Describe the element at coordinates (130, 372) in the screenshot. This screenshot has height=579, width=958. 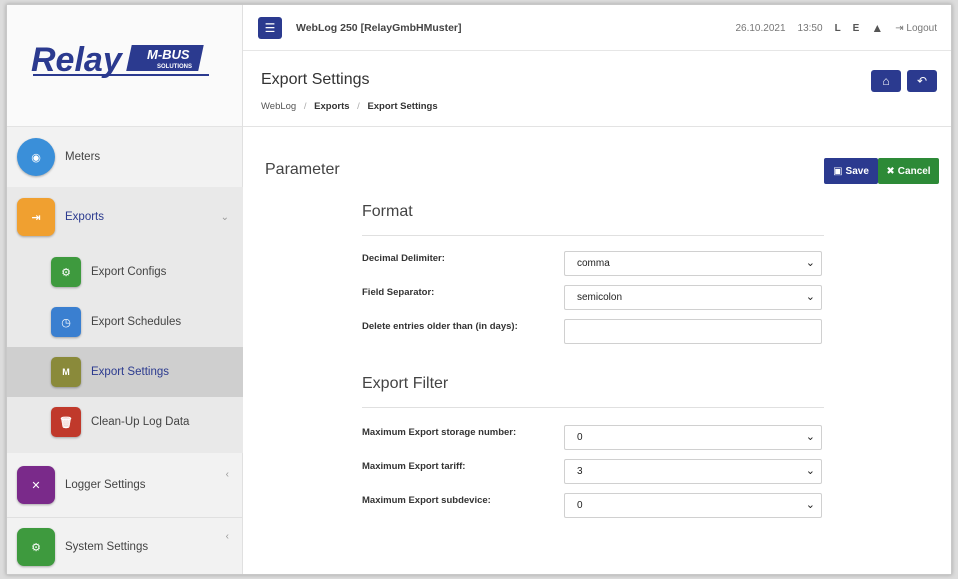
I see `sidebar-item-label: Export Settings` at that location.